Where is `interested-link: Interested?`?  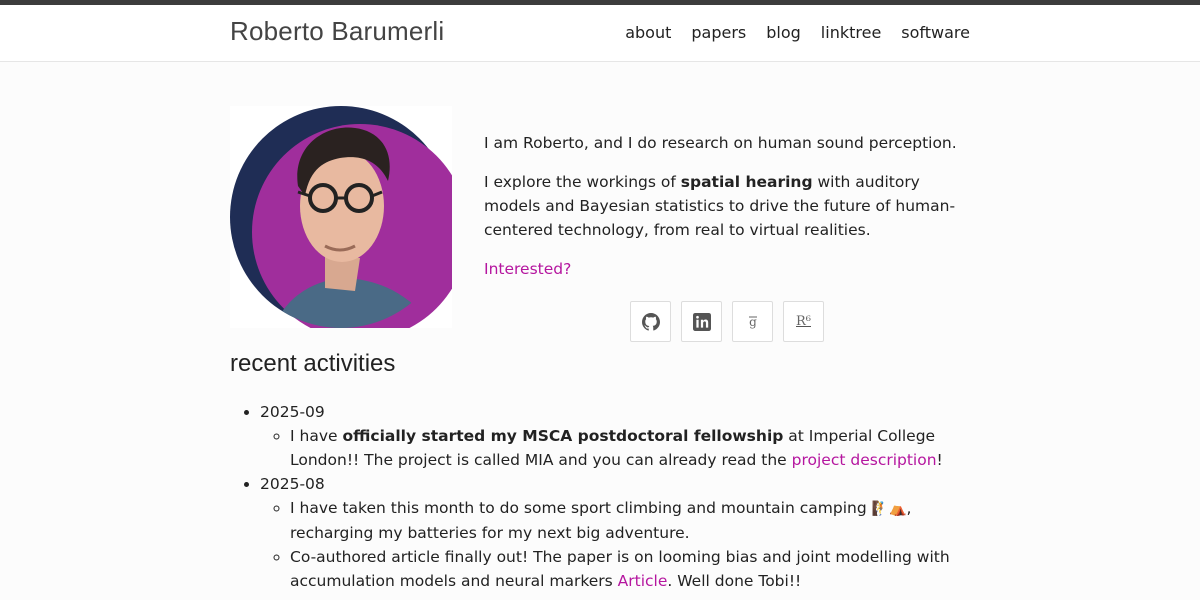
interested-link: Interested? is located at coordinates (527, 269).